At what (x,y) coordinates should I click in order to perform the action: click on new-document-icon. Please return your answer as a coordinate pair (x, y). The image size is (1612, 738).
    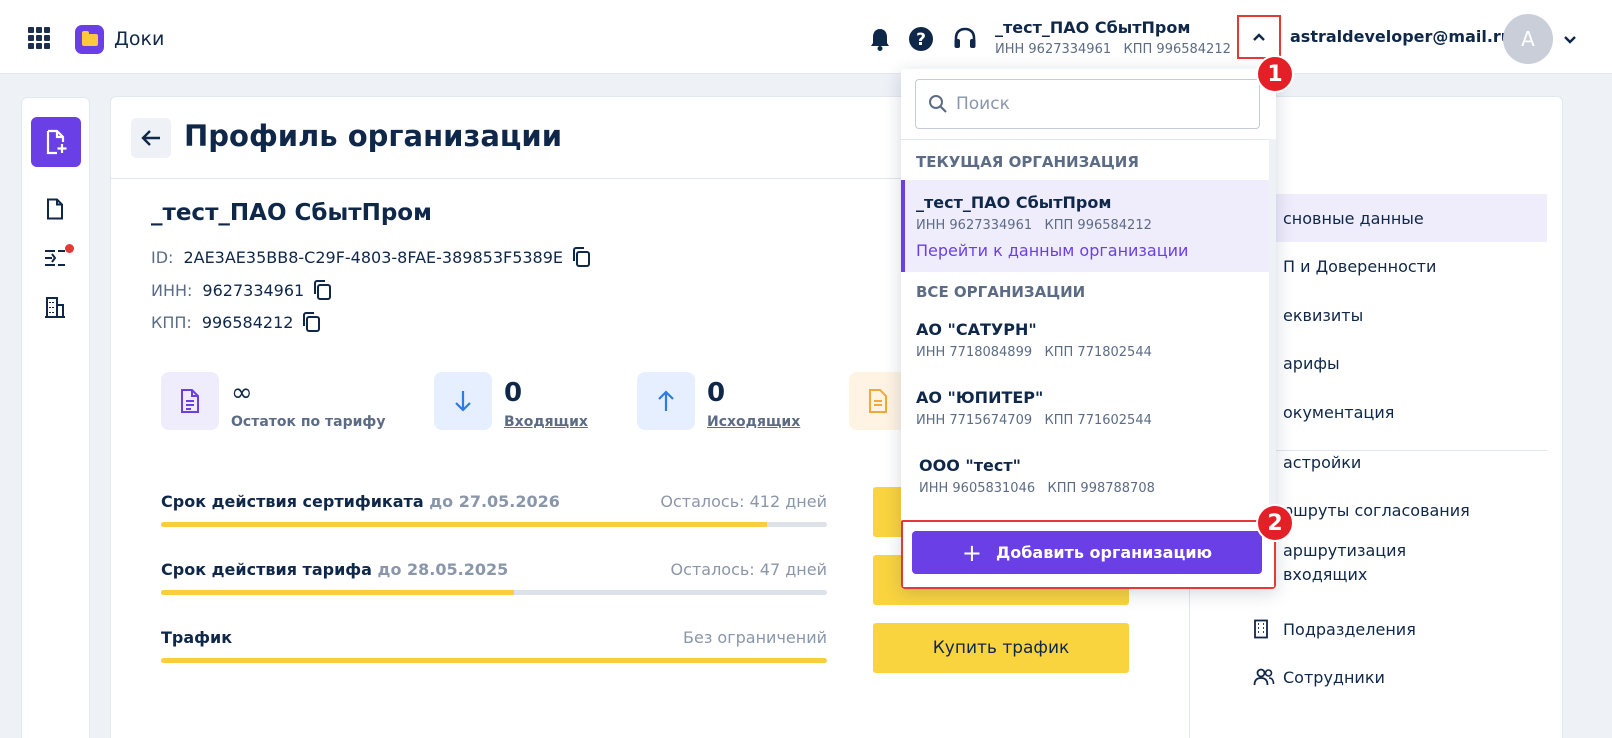
    Looking at the image, I should click on (56, 142).